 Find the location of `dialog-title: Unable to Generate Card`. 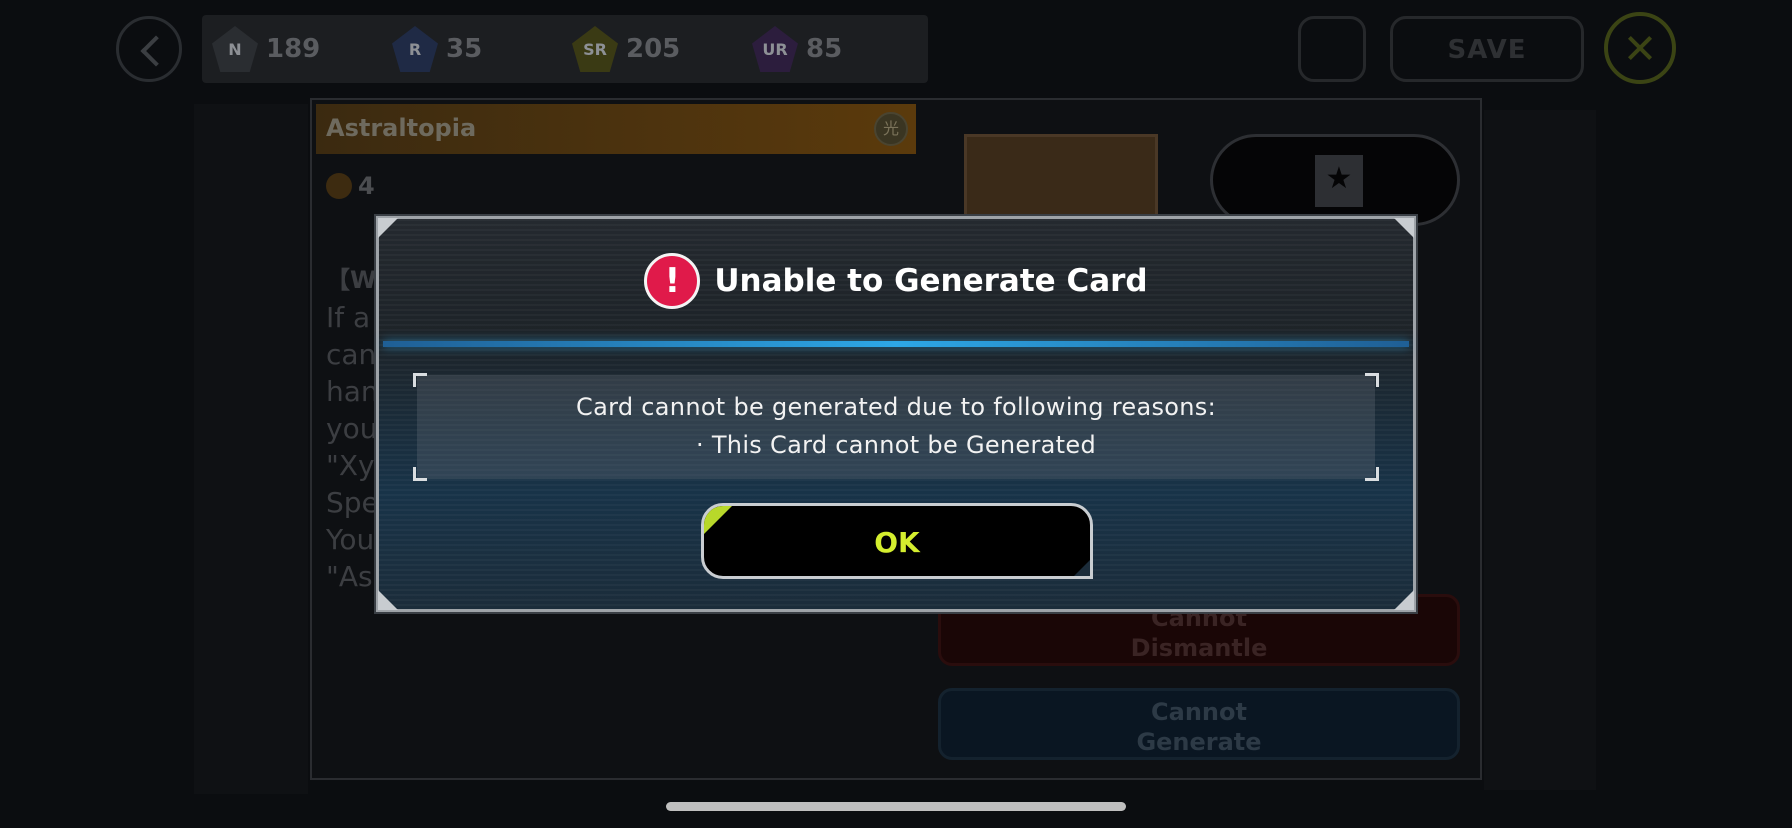

dialog-title: Unable to Generate Card is located at coordinates (931, 281).